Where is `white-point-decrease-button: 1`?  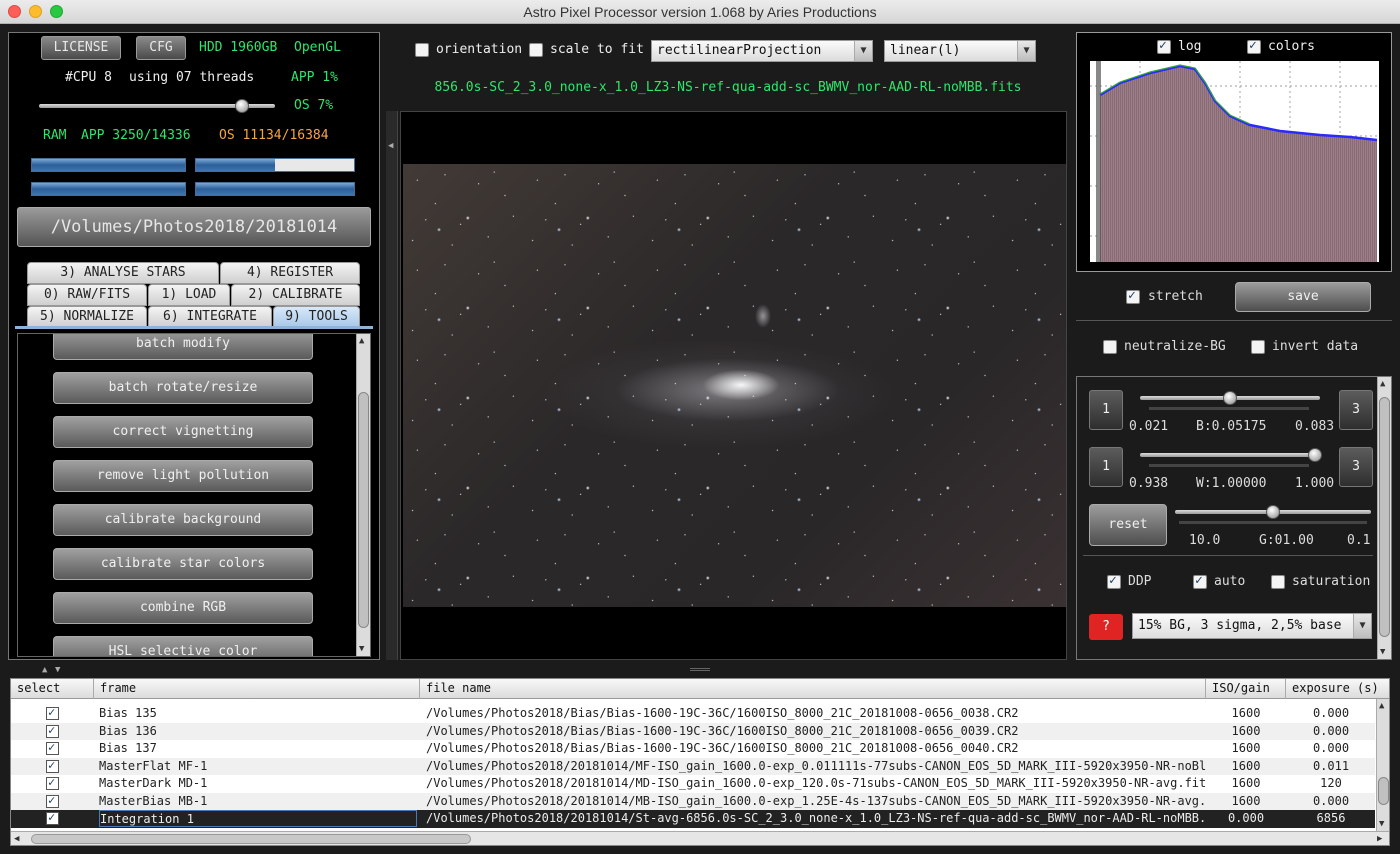 white-point-decrease-button: 1 is located at coordinates (1106, 467).